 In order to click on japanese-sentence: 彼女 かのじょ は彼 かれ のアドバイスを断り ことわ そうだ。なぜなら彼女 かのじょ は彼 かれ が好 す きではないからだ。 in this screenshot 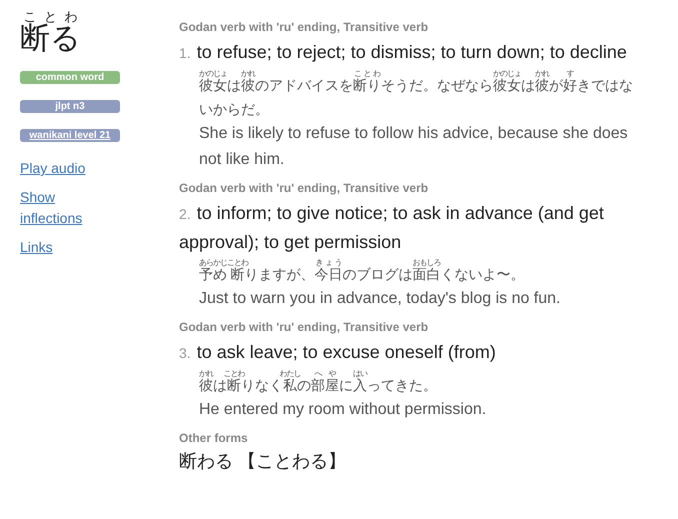, I will do `click(416, 94)`.